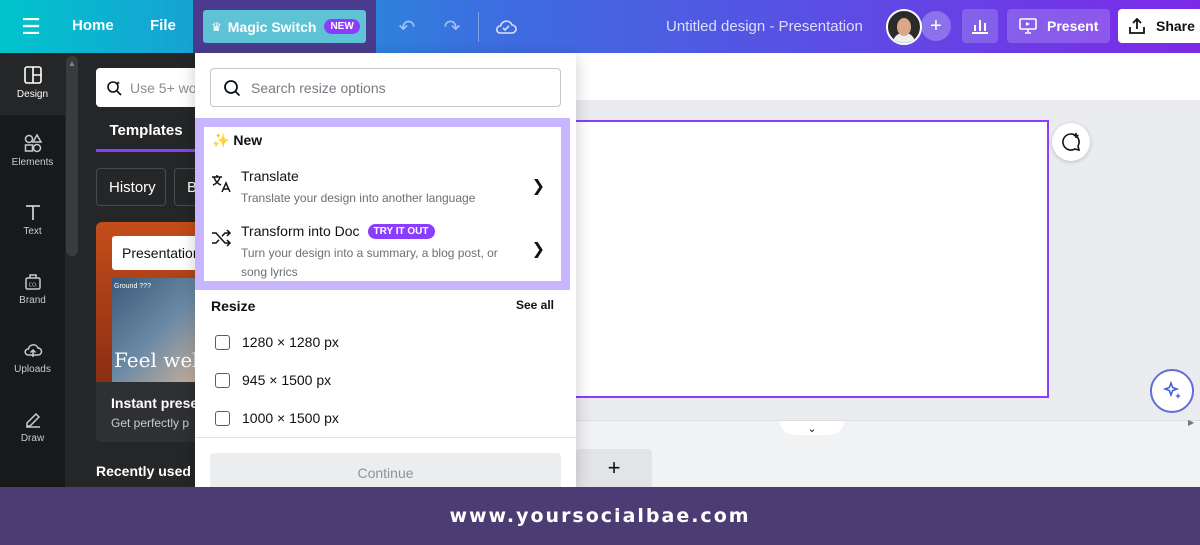  Describe the element at coordinates (222, 238) in the screenshot. I see `shuffle-icon` at that location.